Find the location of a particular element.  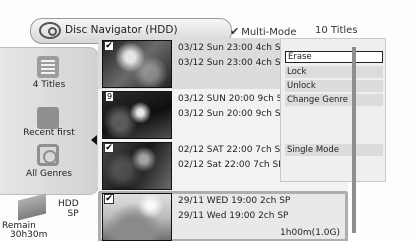

filter-titles-label: 4 Titles is located at coordinates (49, 85).